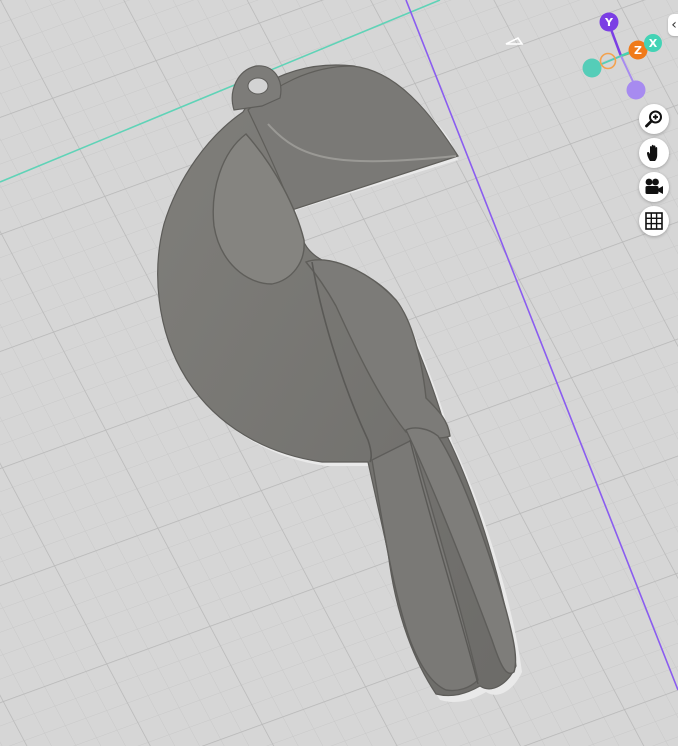 This screenshot has height=746, width=678. What do you see at coordinates (609, 22) in the screenshot?
I see `axis-y-label: Y` at bounding box center [609, 22].